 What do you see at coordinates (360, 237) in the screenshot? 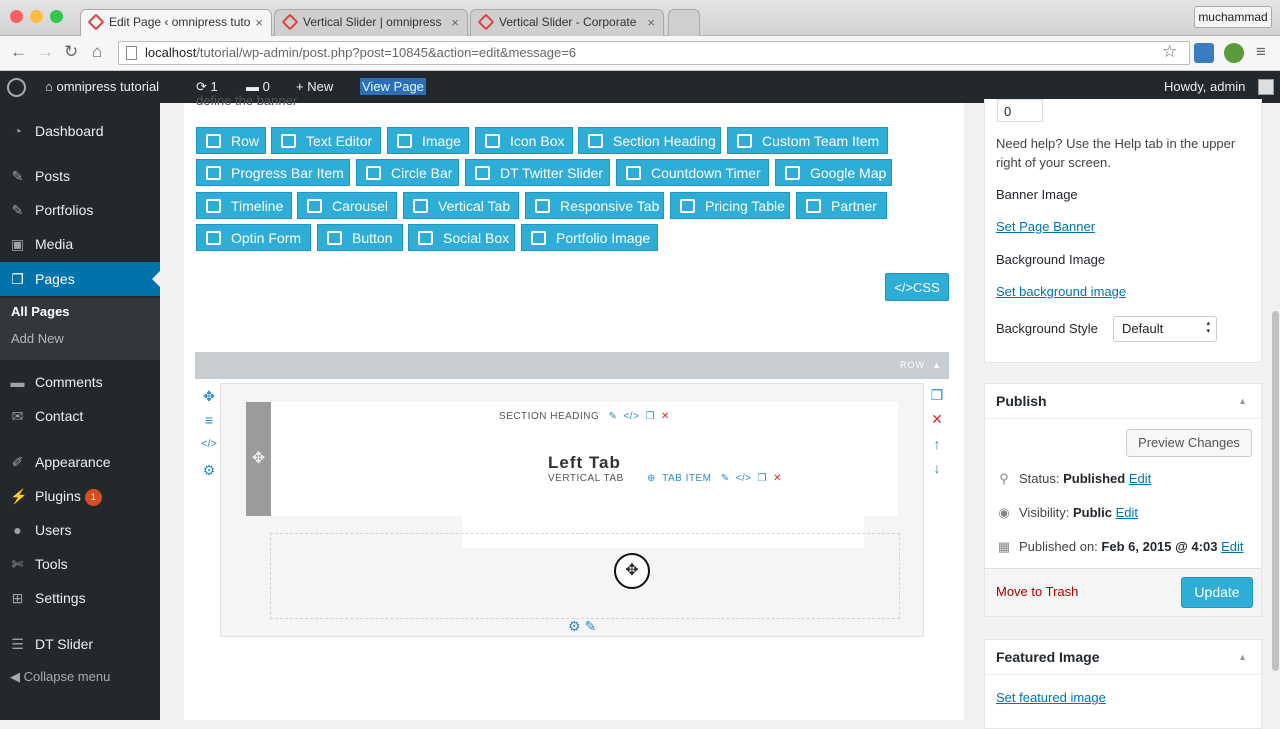
I see `add-button-button: Button` at bounding box center [360, 237].